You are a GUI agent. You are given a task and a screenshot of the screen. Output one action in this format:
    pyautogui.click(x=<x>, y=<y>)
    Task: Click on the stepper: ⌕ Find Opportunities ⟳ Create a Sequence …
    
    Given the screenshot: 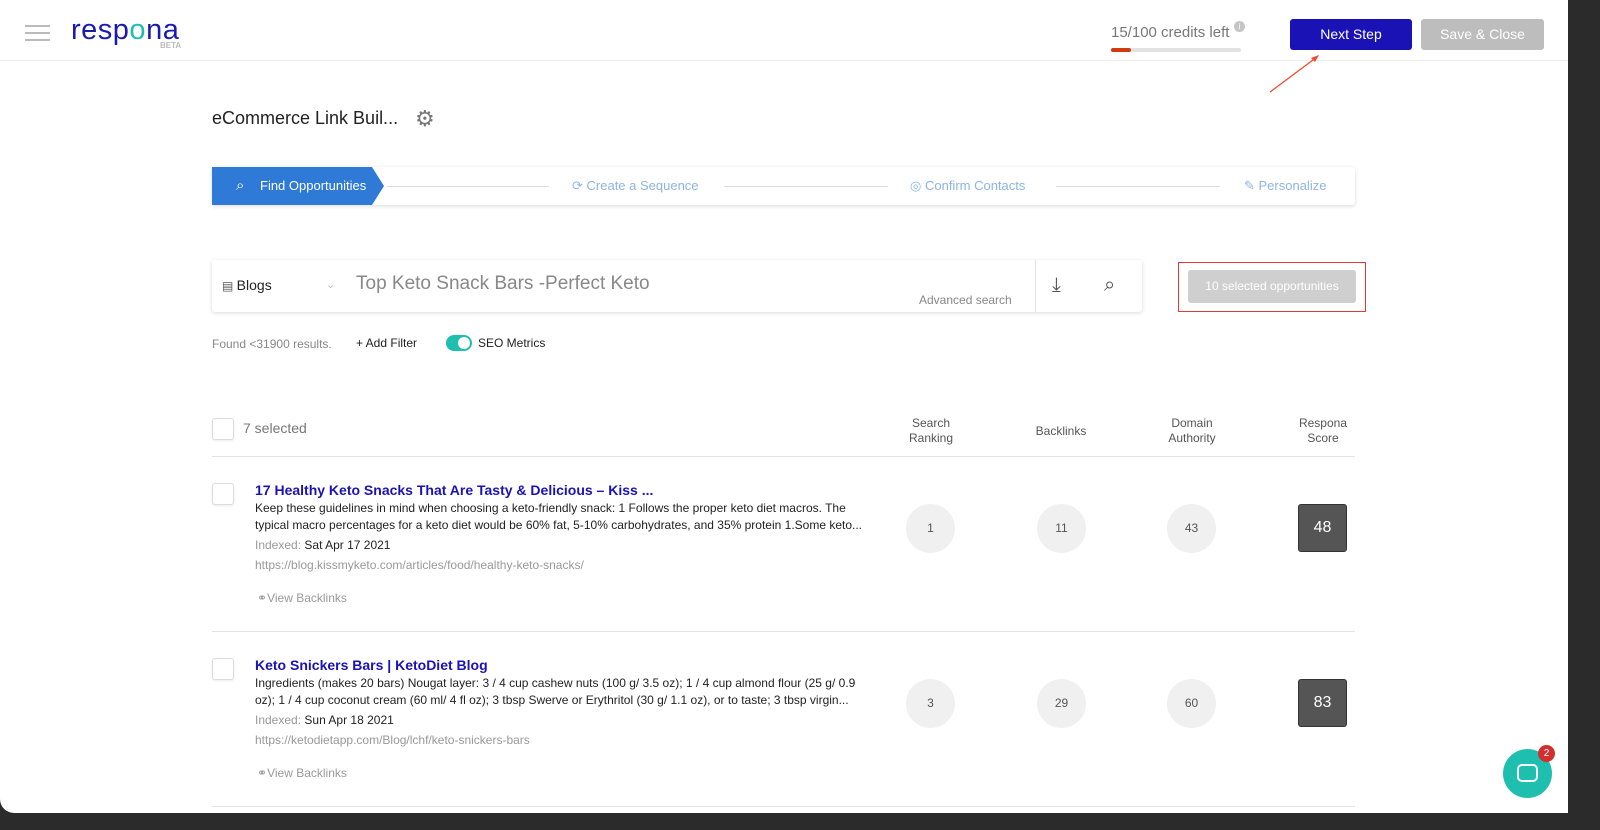 What is the action you would take?
    pyautogui.click(x=783, y=186)
    